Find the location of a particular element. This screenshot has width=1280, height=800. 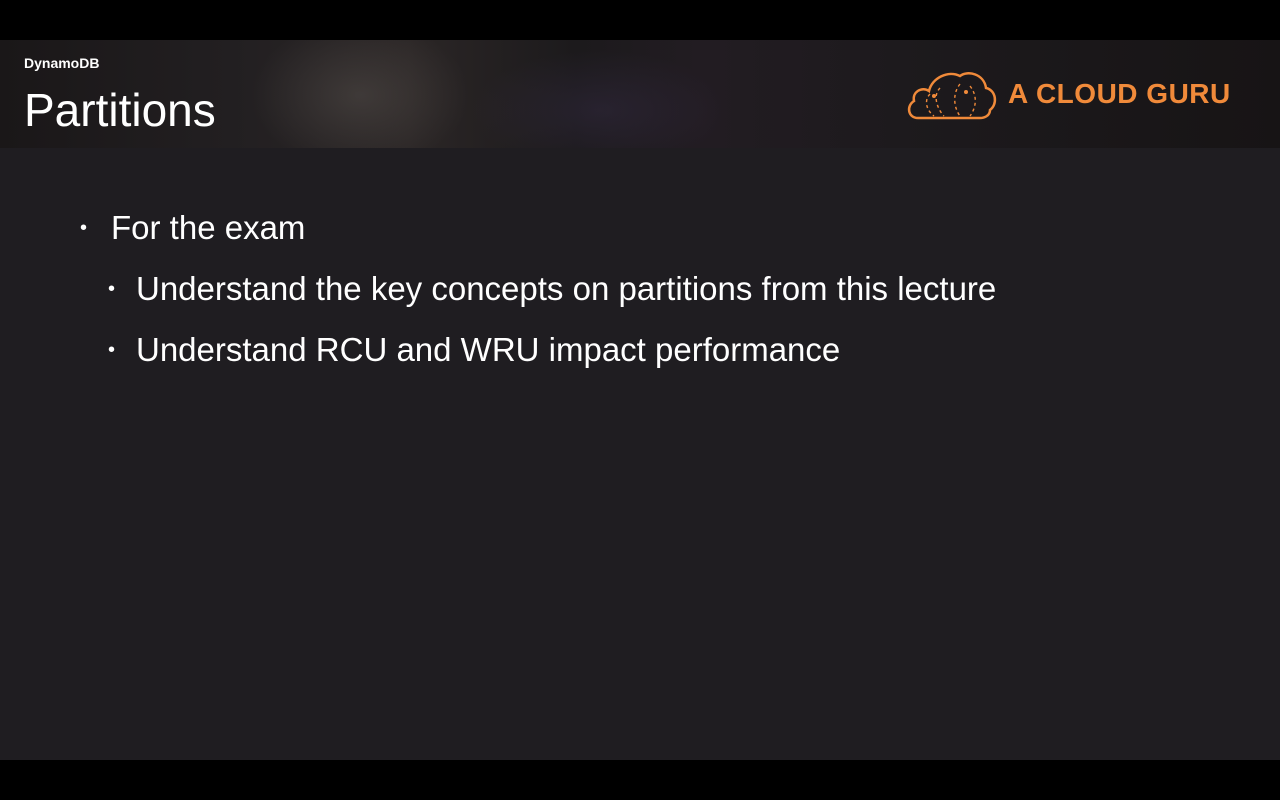

header-background-shade is located at coordinates (600, 99).